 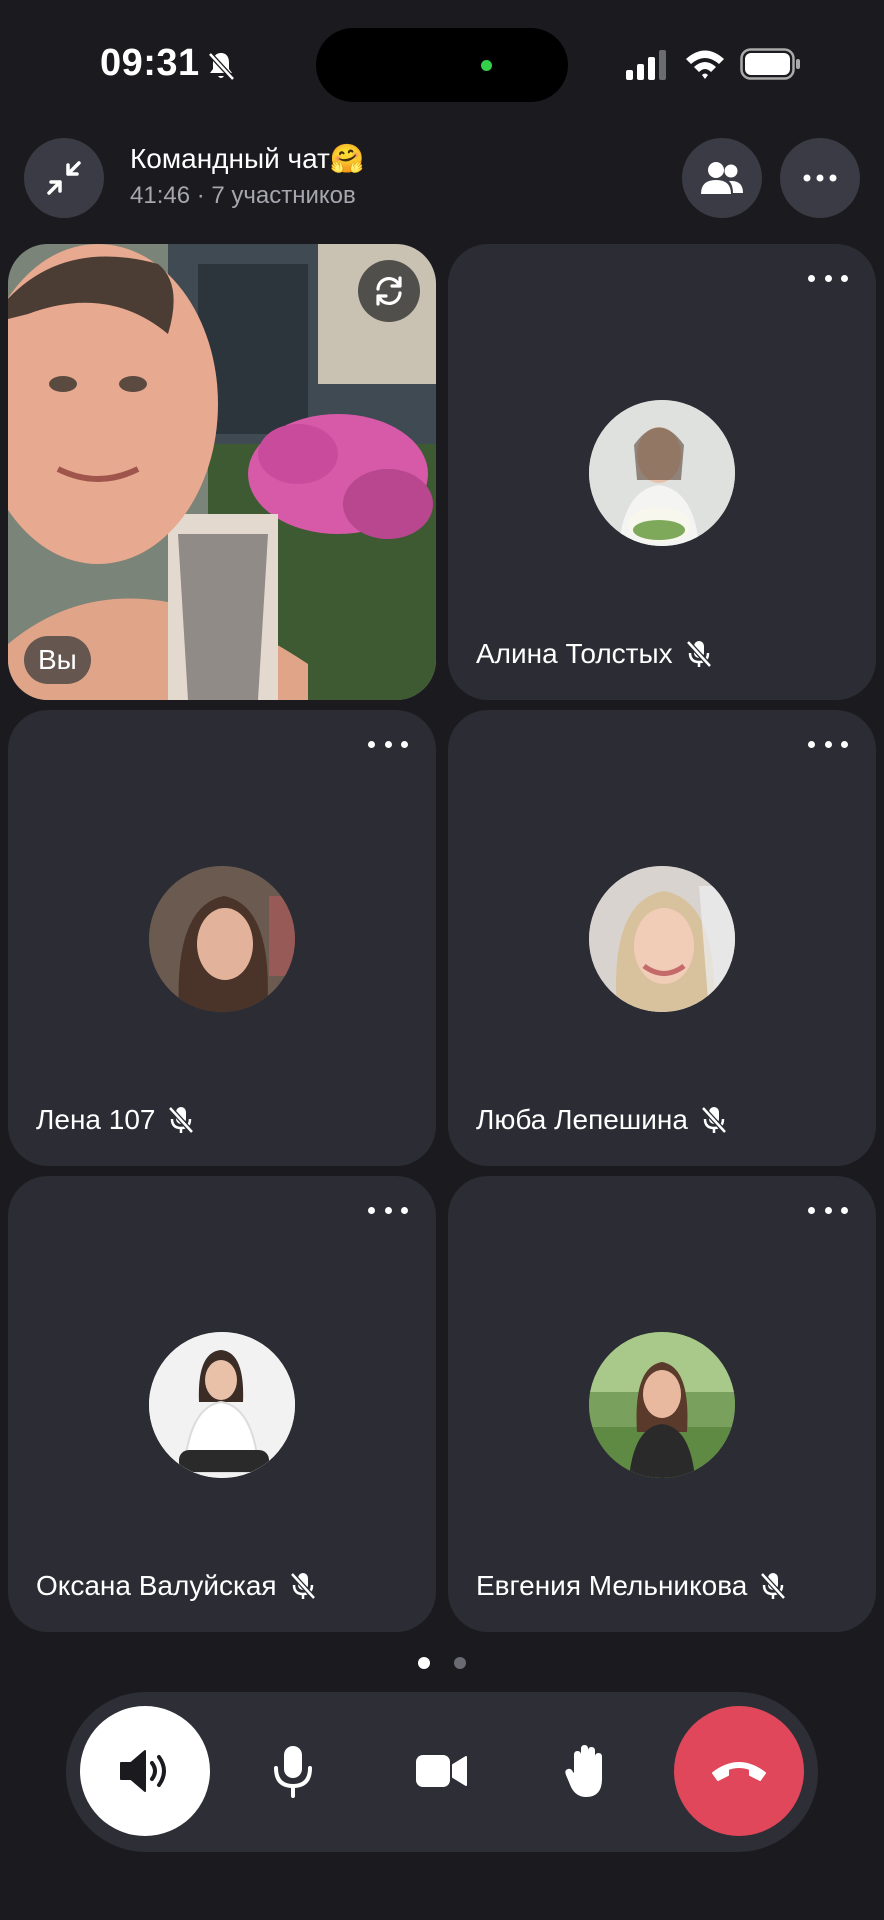 I want to click on speaker-button, so click(x=145, y=1771).